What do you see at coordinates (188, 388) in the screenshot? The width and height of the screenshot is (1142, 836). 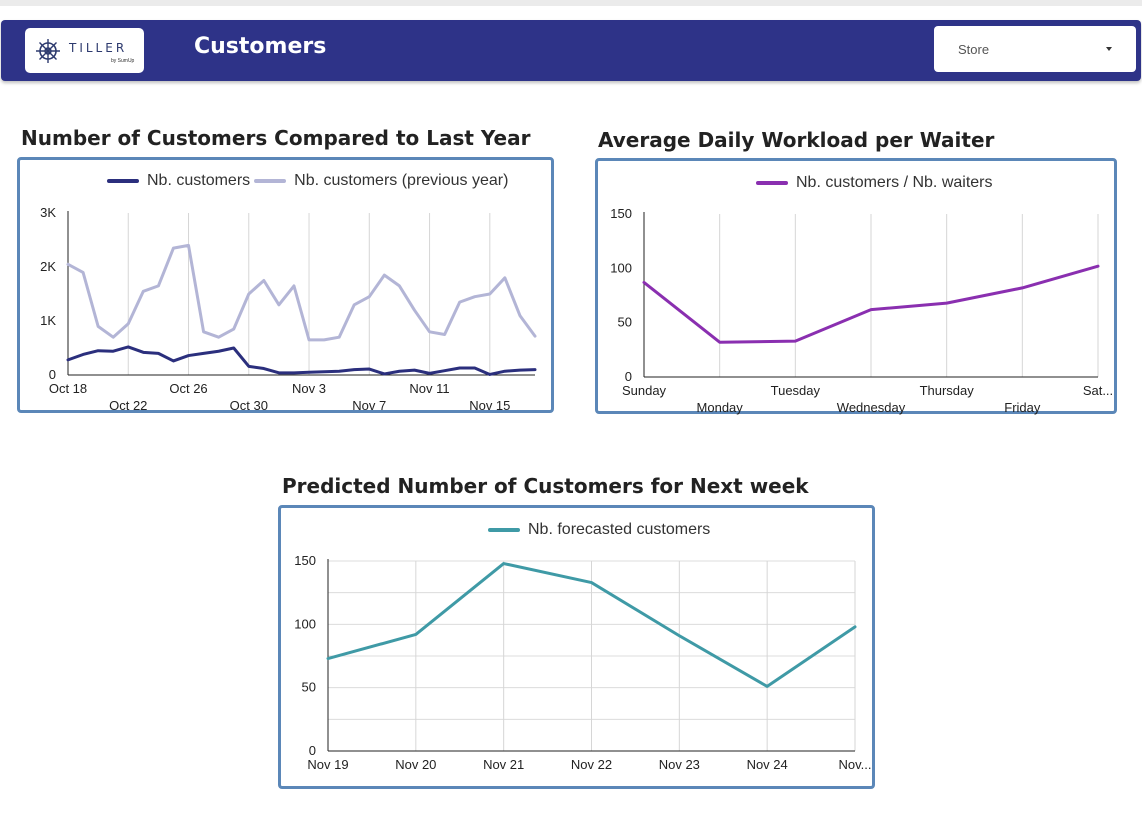 I see `x-tick-label: Oct 26` at bounding box center [188, 388].